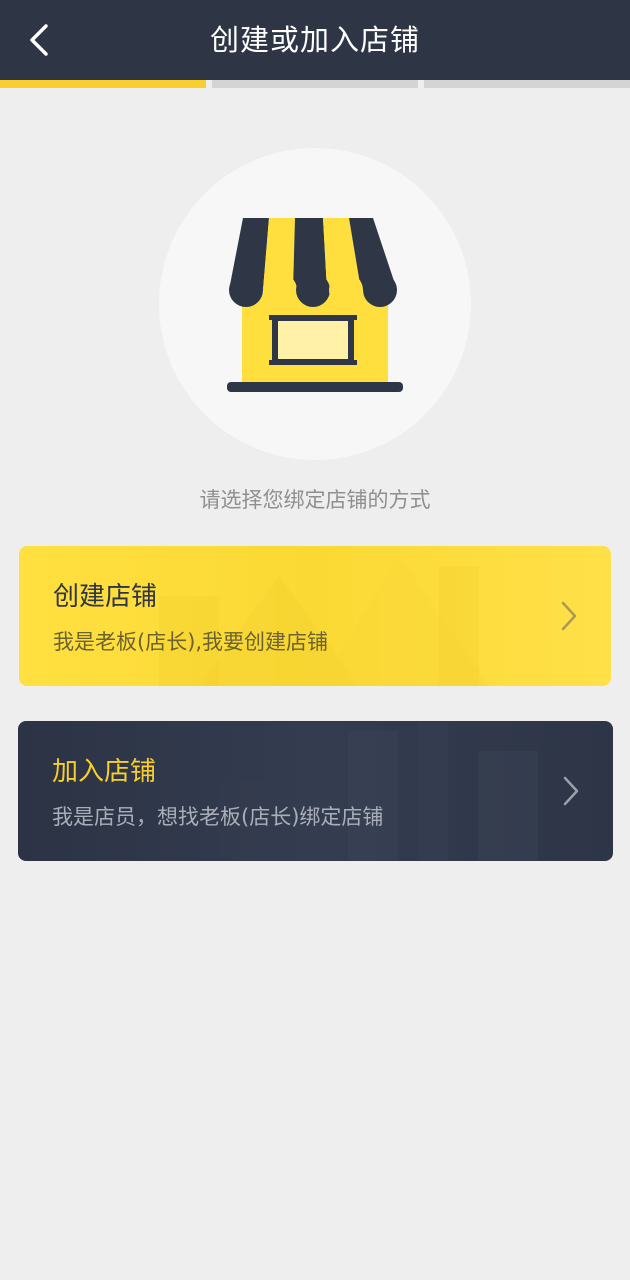 This screenshot has width=630, height=1280. What do you see at coordinates (104, 772) in the screenshot?
I see `card-title: 加入店铺` at bounding box center [104, 772].